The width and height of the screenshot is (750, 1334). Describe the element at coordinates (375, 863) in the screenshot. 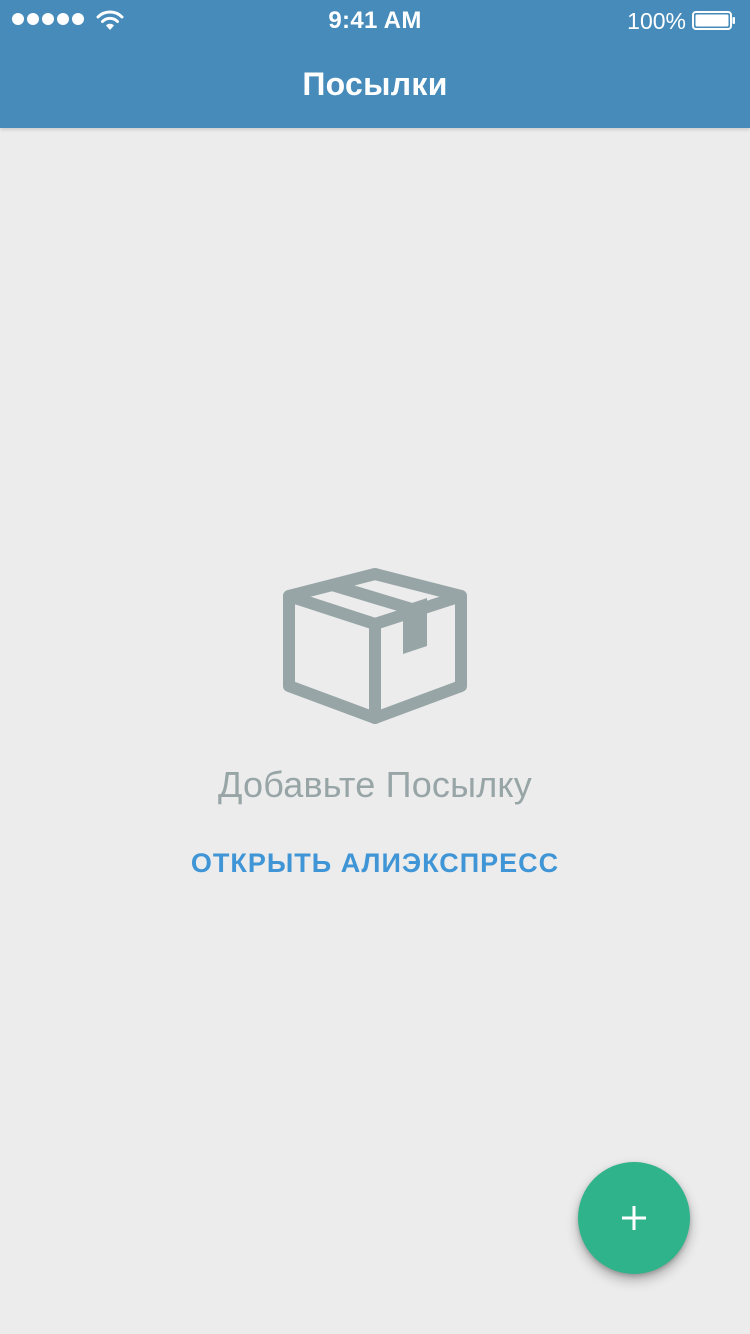

I see `open-aliexpress-button: ОТКРЫТЬ АЛИЭКСПРЕСС` at that location.